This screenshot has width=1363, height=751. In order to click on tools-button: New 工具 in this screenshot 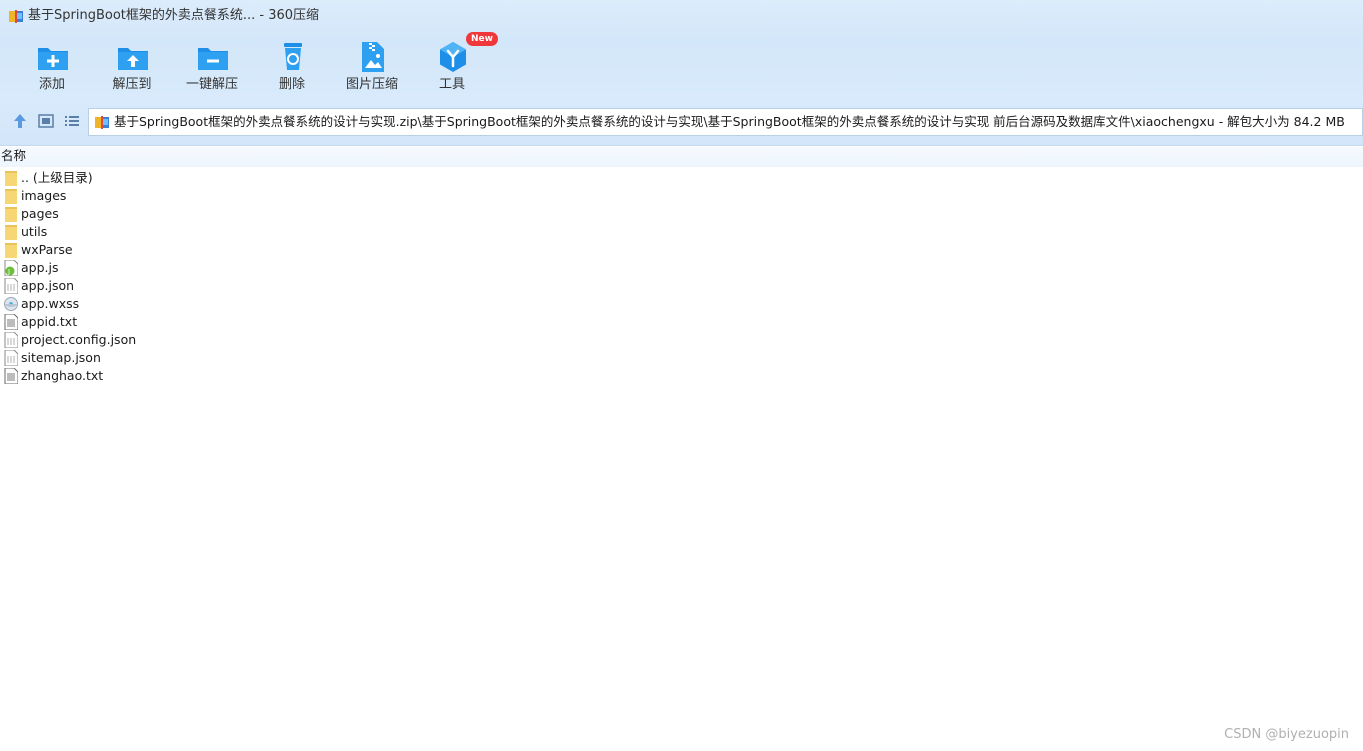, I will do `click(455, 66)`.